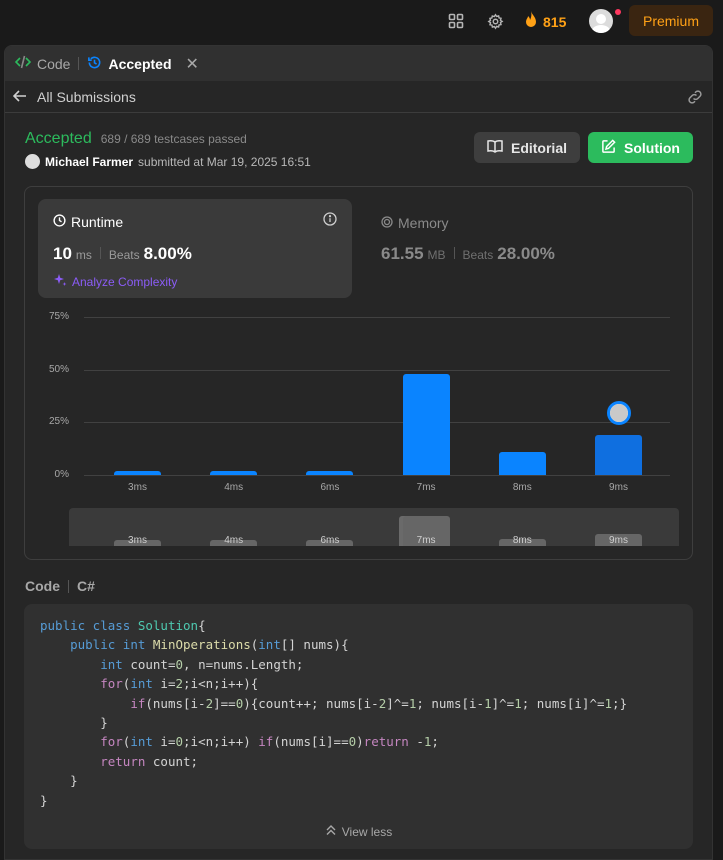 The width and height of the screenshot is (723, 860). I want to click on all-submissions-link: All Submissions, so click(74, 96).